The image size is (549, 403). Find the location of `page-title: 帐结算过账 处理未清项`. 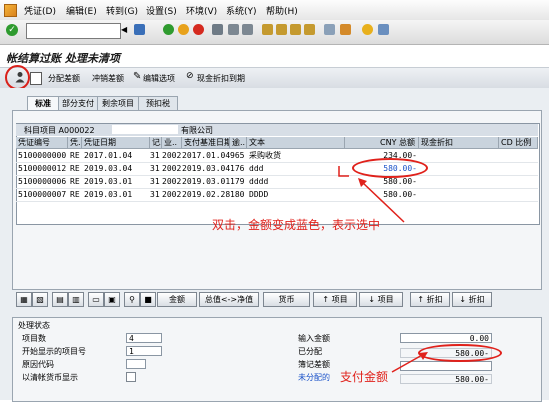

page-title: 帐结算过账 处理未清项 is located at coordinates (63, 58).